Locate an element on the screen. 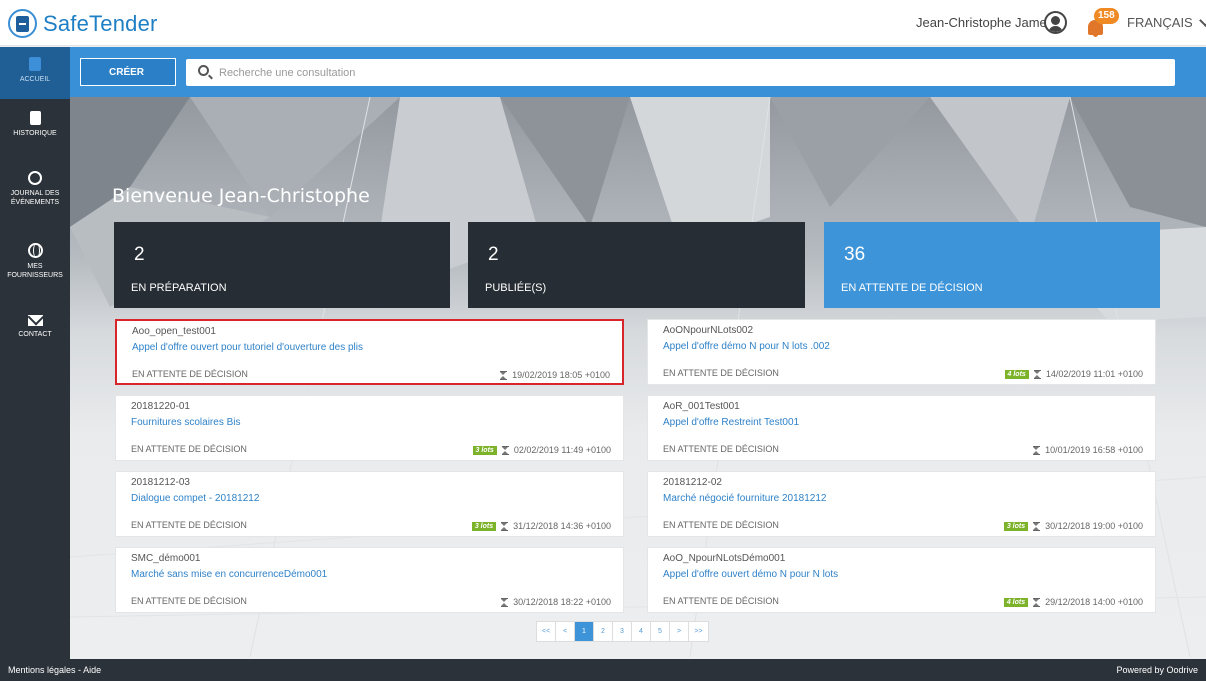 The height and width of the screenshot is (681, 1206). page-previous-button: < is located at coordinates (565, 631).